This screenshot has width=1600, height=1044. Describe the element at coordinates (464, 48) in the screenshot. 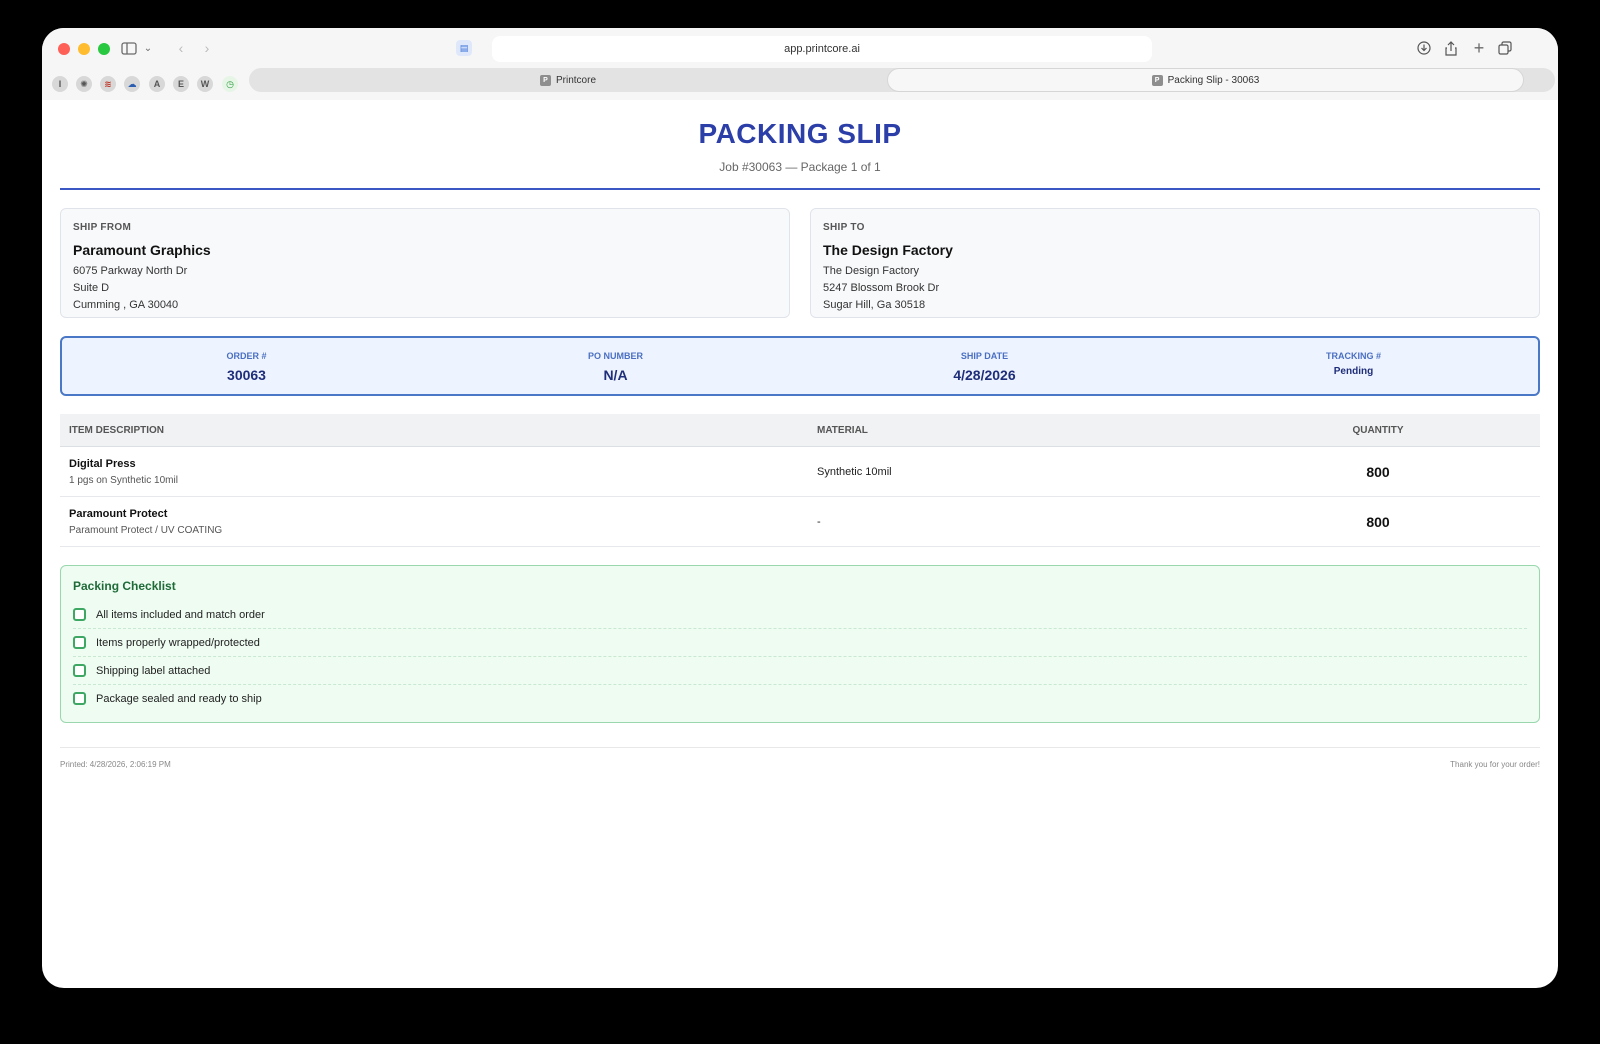

I see `reader-mode-icon: ▤` at that location.